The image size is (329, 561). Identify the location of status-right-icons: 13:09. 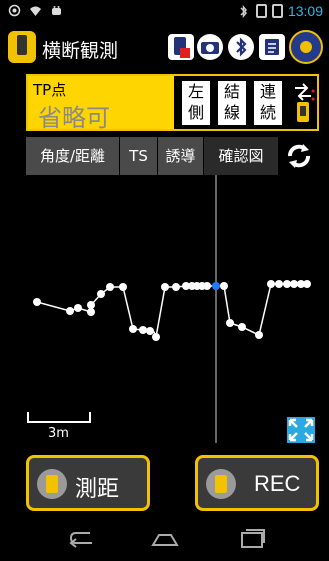
(280, 11).